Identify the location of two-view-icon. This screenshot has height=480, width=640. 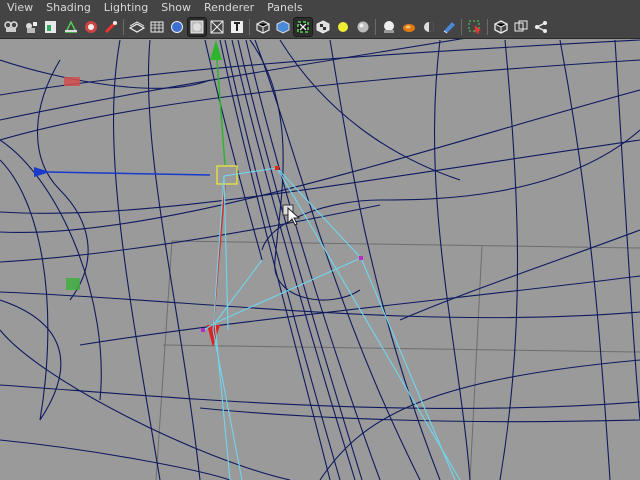
(521, 27).